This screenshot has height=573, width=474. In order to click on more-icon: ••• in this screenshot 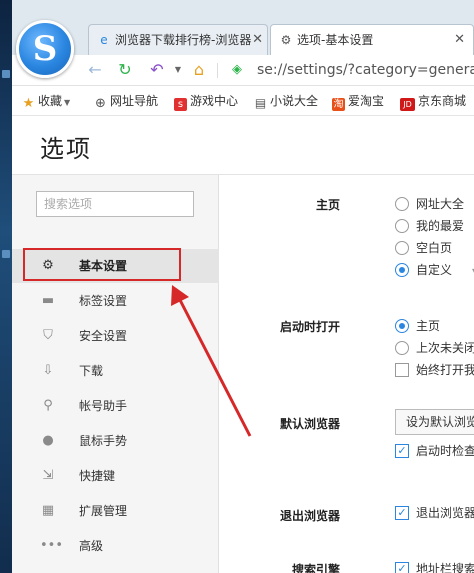, I will do `click(52, 545)`.